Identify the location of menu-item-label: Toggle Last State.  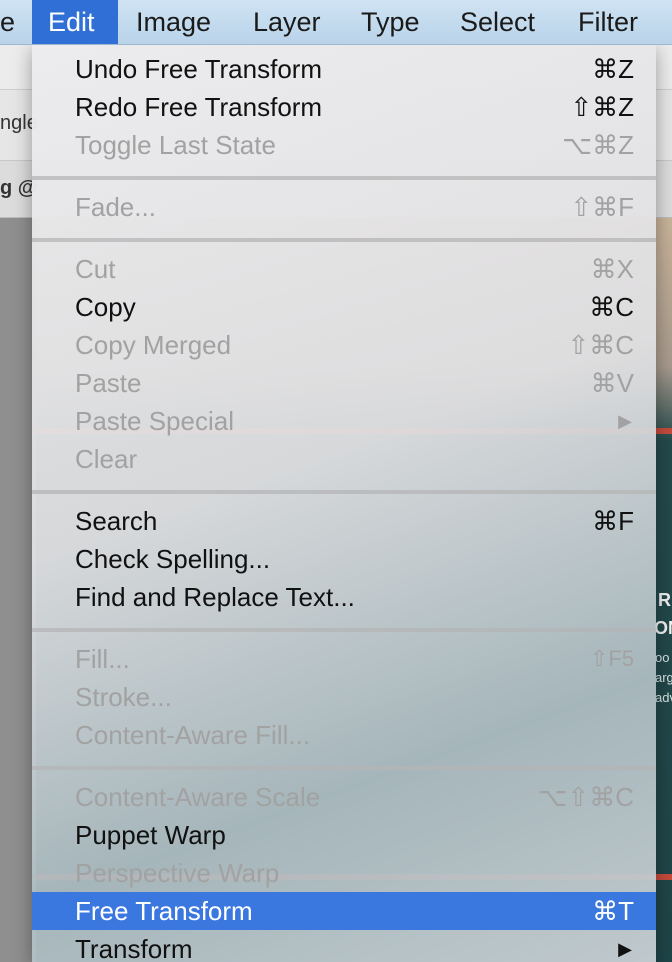
(175, 145).